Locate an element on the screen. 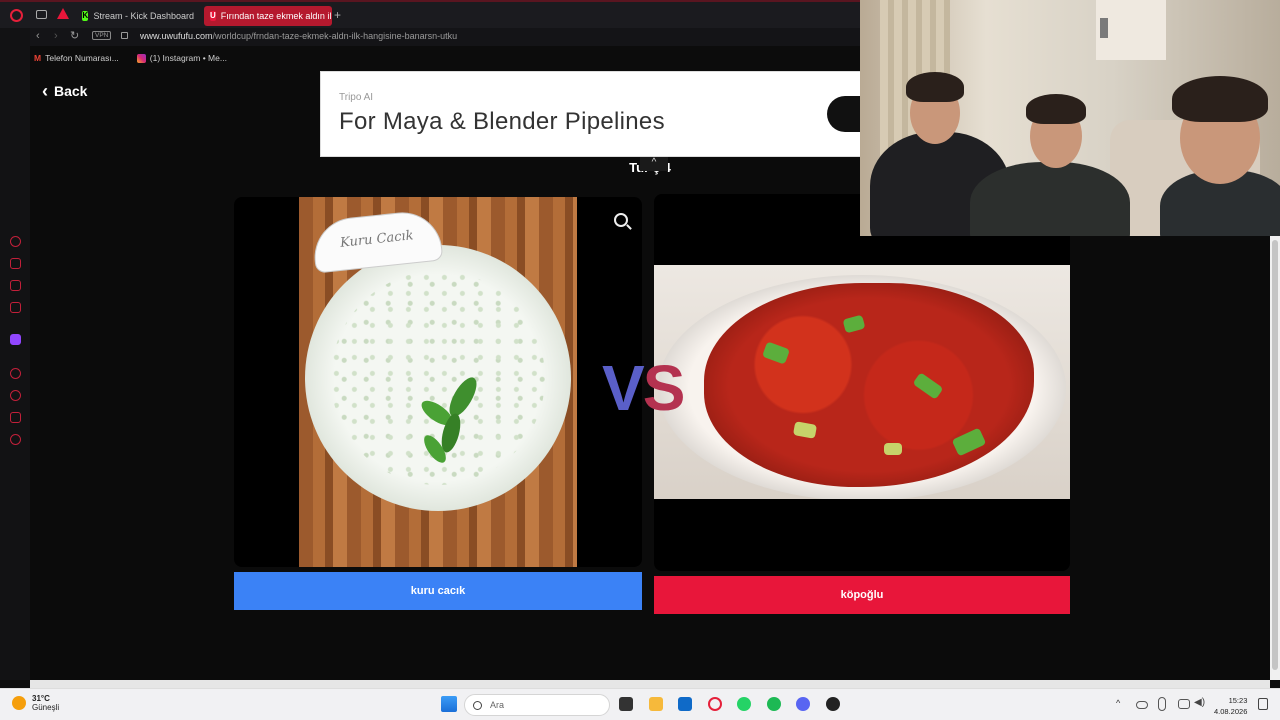 The height and width of the screenshot is (720, 1280). bowl is located at coordinates (438, 378).